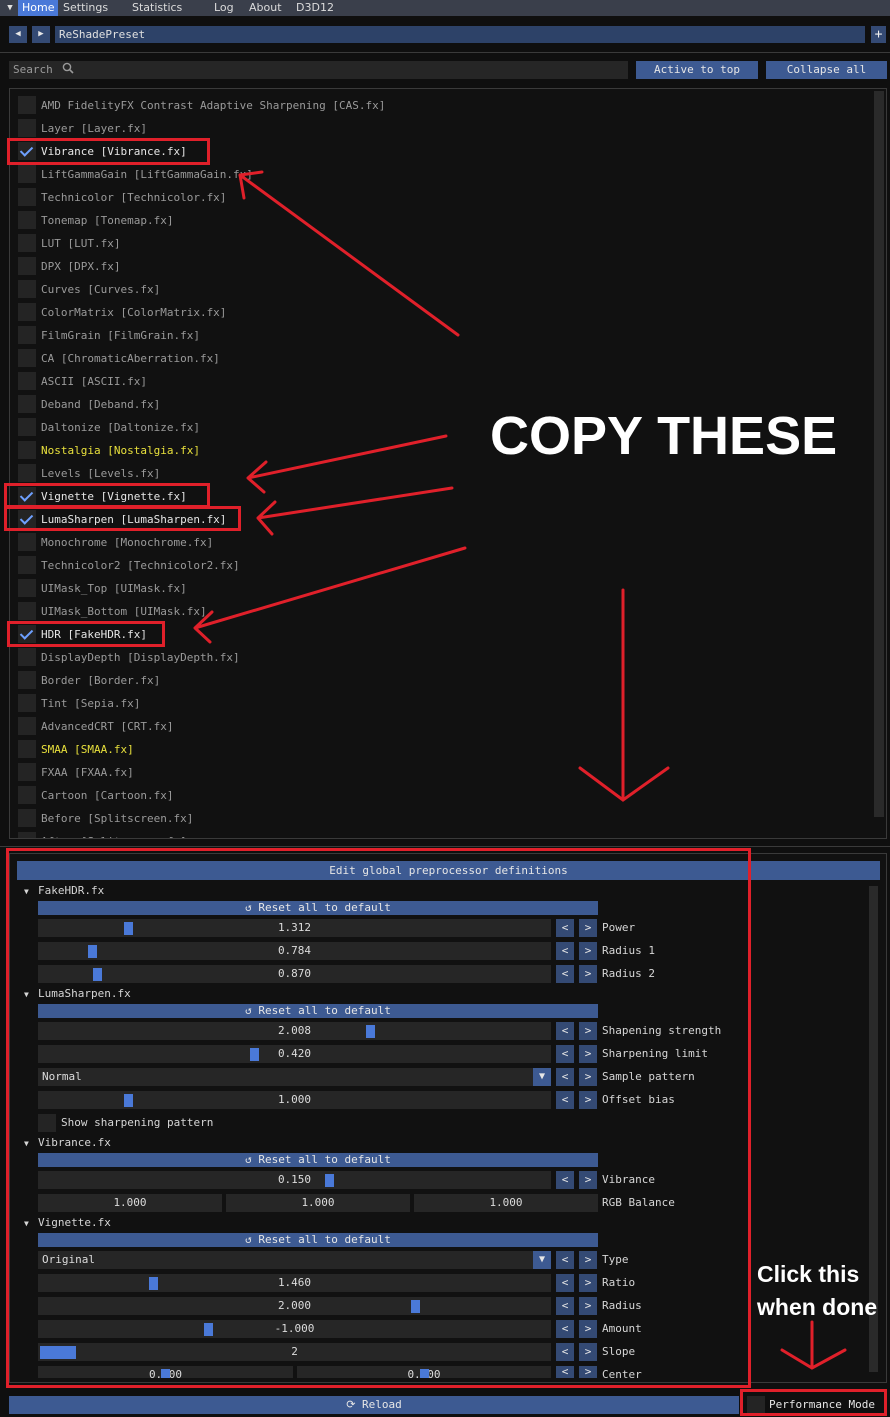 The image size is (890, 1417). I want to click on annotation-copy-these: COPY THESE, so click(664, 436).